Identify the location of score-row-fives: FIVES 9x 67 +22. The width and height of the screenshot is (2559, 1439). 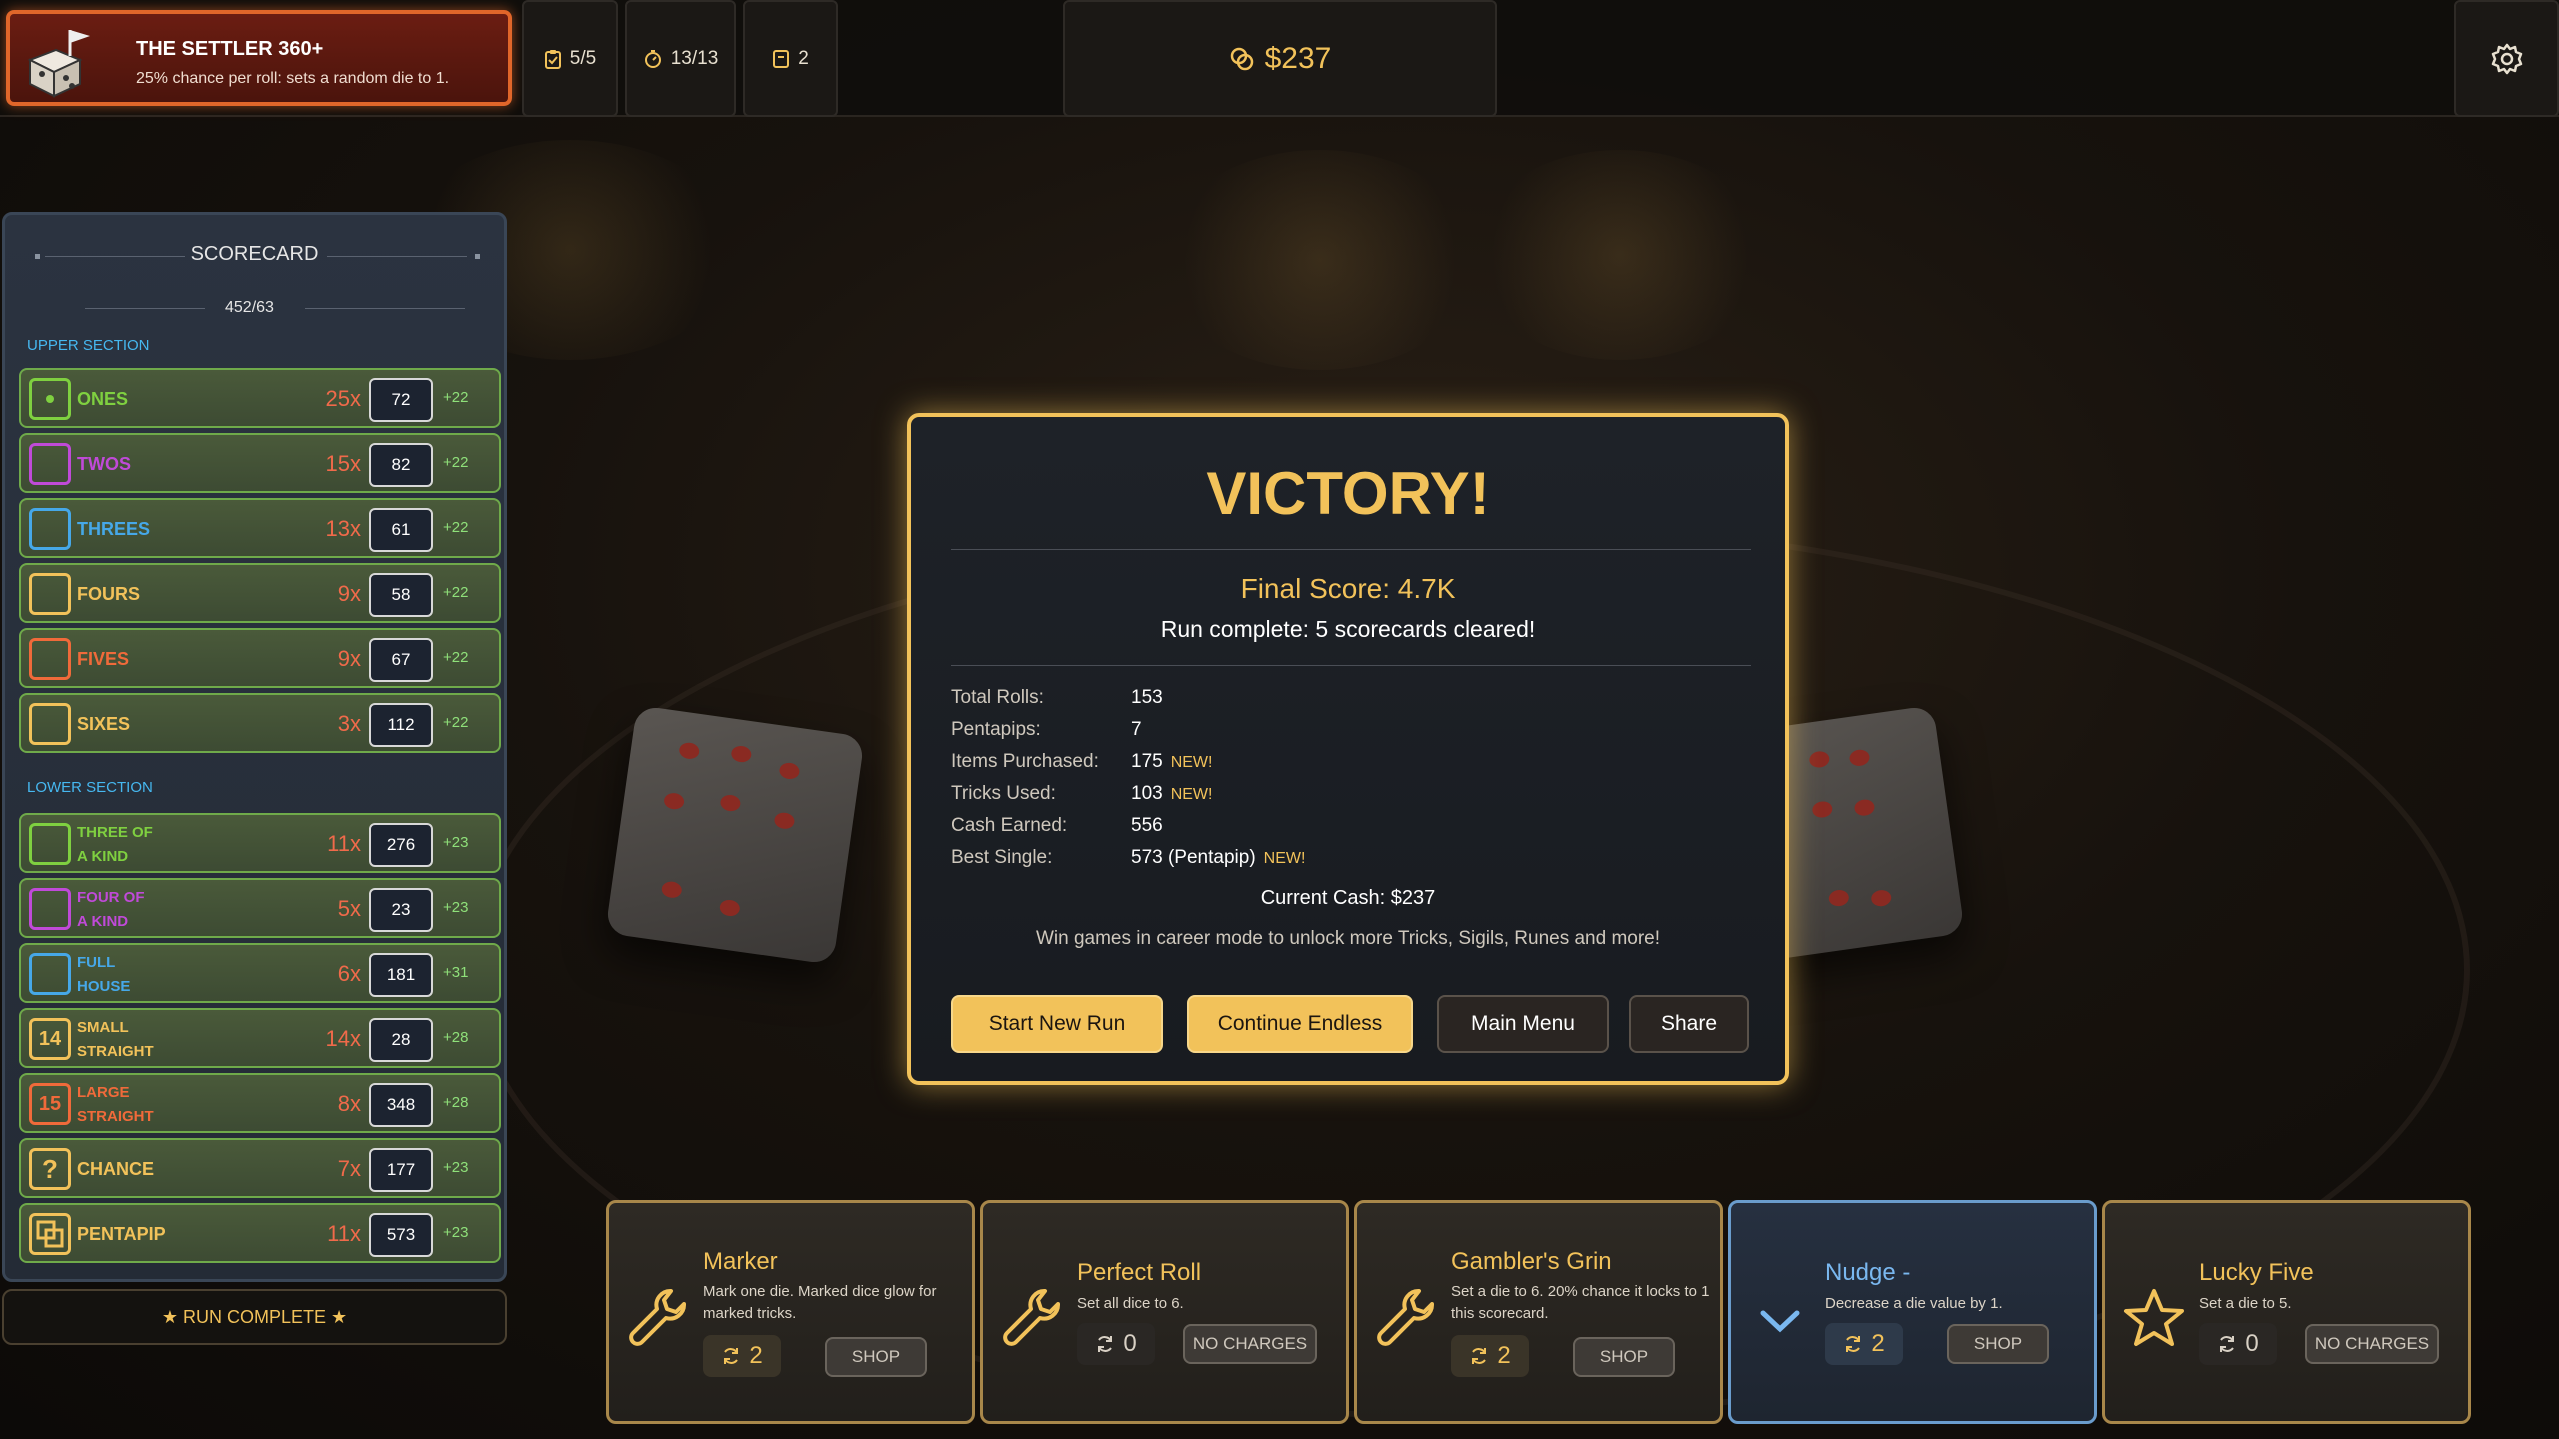
(260, 658).